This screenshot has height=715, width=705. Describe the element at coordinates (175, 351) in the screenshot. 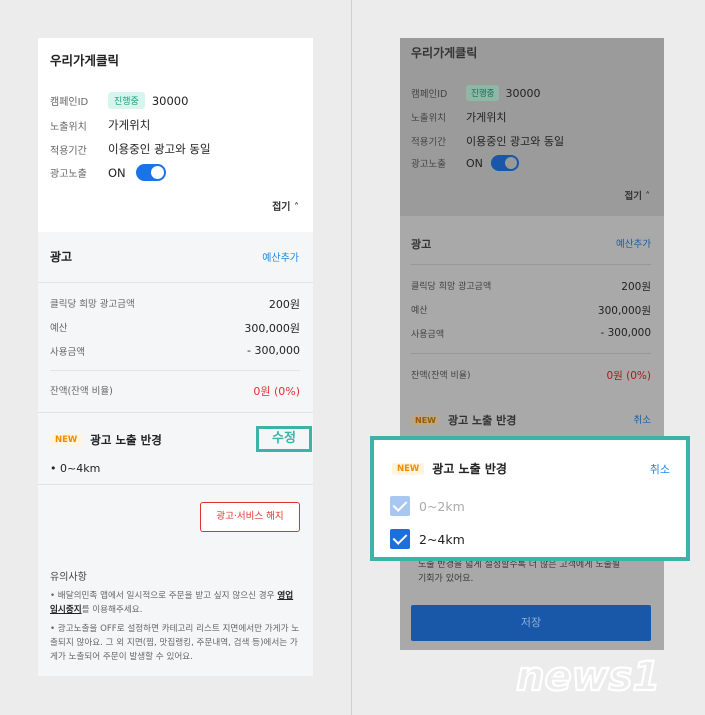

I see `ad-row-used: 사용금액 - 300,000` at that location.